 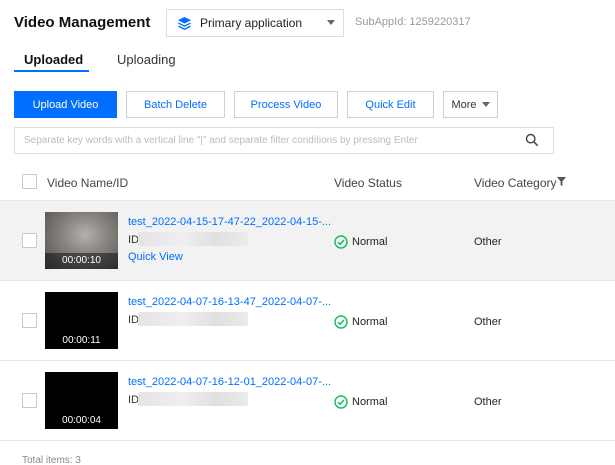 What do you see at coordinates (251, 23) in the screenshot?
I see `application-select-value: Primary application` at bounding box center [251, 23].